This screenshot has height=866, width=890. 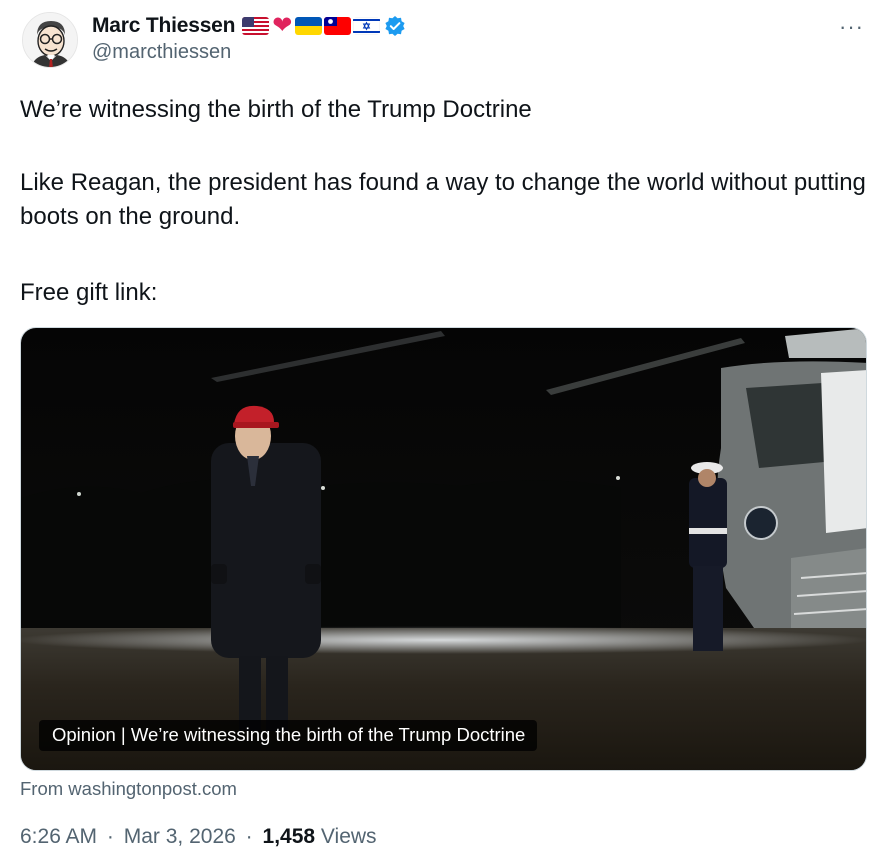 What do you see at coordinates (282, 25) in the screenshot?
I see `red-heart-icon: ❤` at bounding box center [282, 25].